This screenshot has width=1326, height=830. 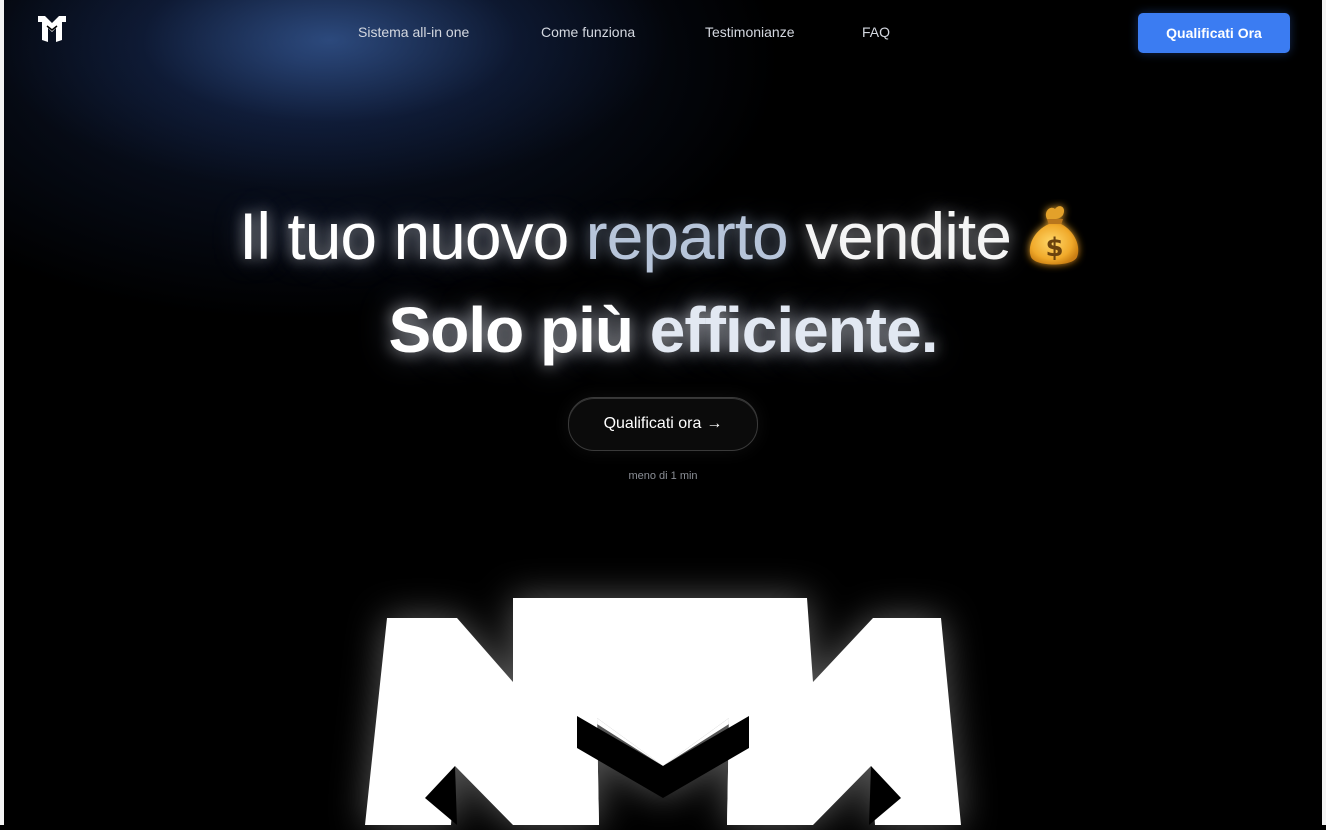 What do you see at coordinates (413, 32) in the screenshot?
I see `nav-link-sistema: Sistema all-in one` at bounding box center [413, 32].